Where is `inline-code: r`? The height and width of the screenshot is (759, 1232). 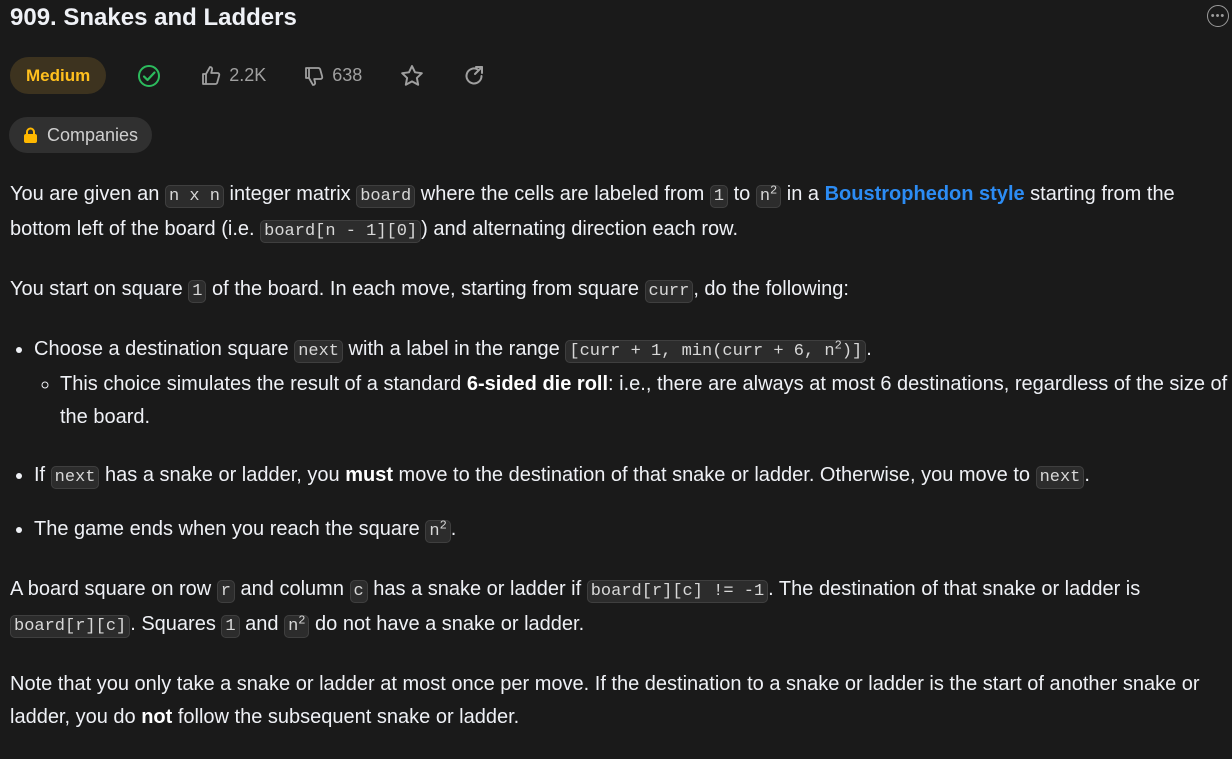 inline-code: r is located at coordinates (225, 591).